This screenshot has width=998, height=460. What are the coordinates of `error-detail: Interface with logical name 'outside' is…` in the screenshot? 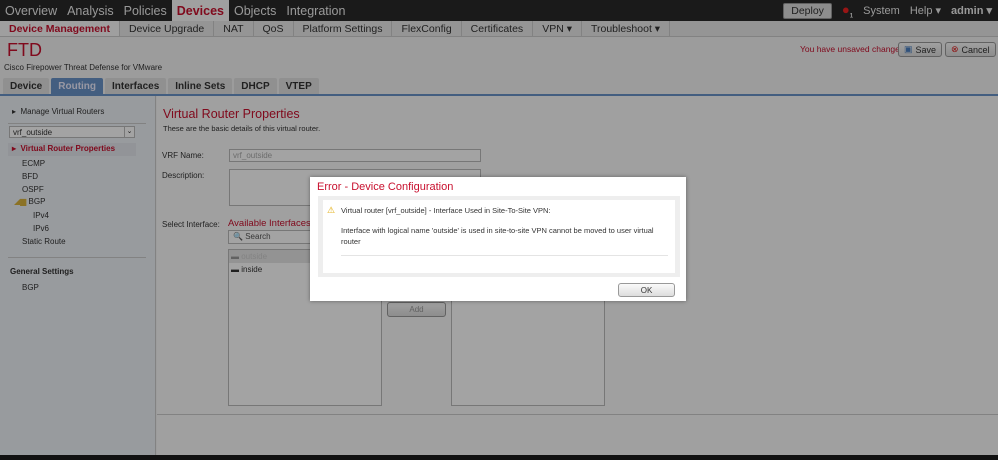 It's located at (497, 236).